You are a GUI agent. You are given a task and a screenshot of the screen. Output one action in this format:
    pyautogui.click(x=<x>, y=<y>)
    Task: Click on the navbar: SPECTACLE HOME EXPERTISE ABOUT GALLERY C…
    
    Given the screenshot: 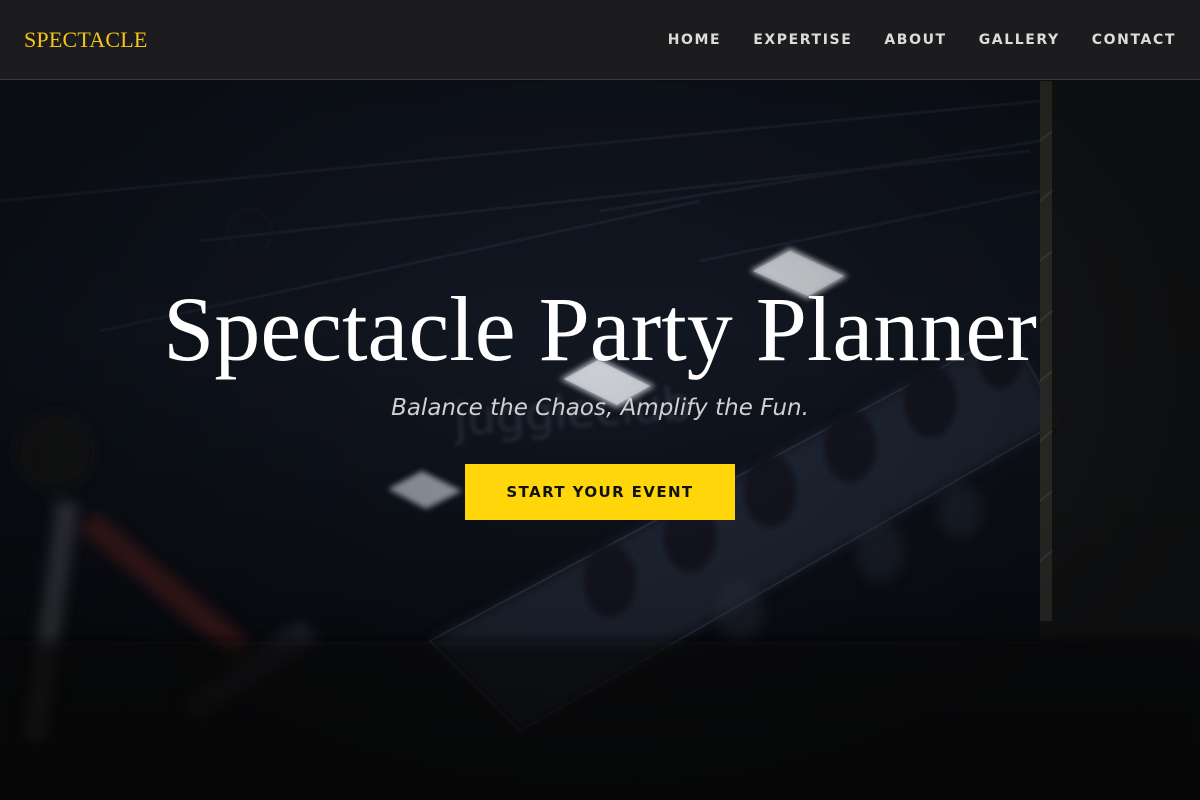 What is the action you would take?
    pyautogui.click(x=600, y=40)
    